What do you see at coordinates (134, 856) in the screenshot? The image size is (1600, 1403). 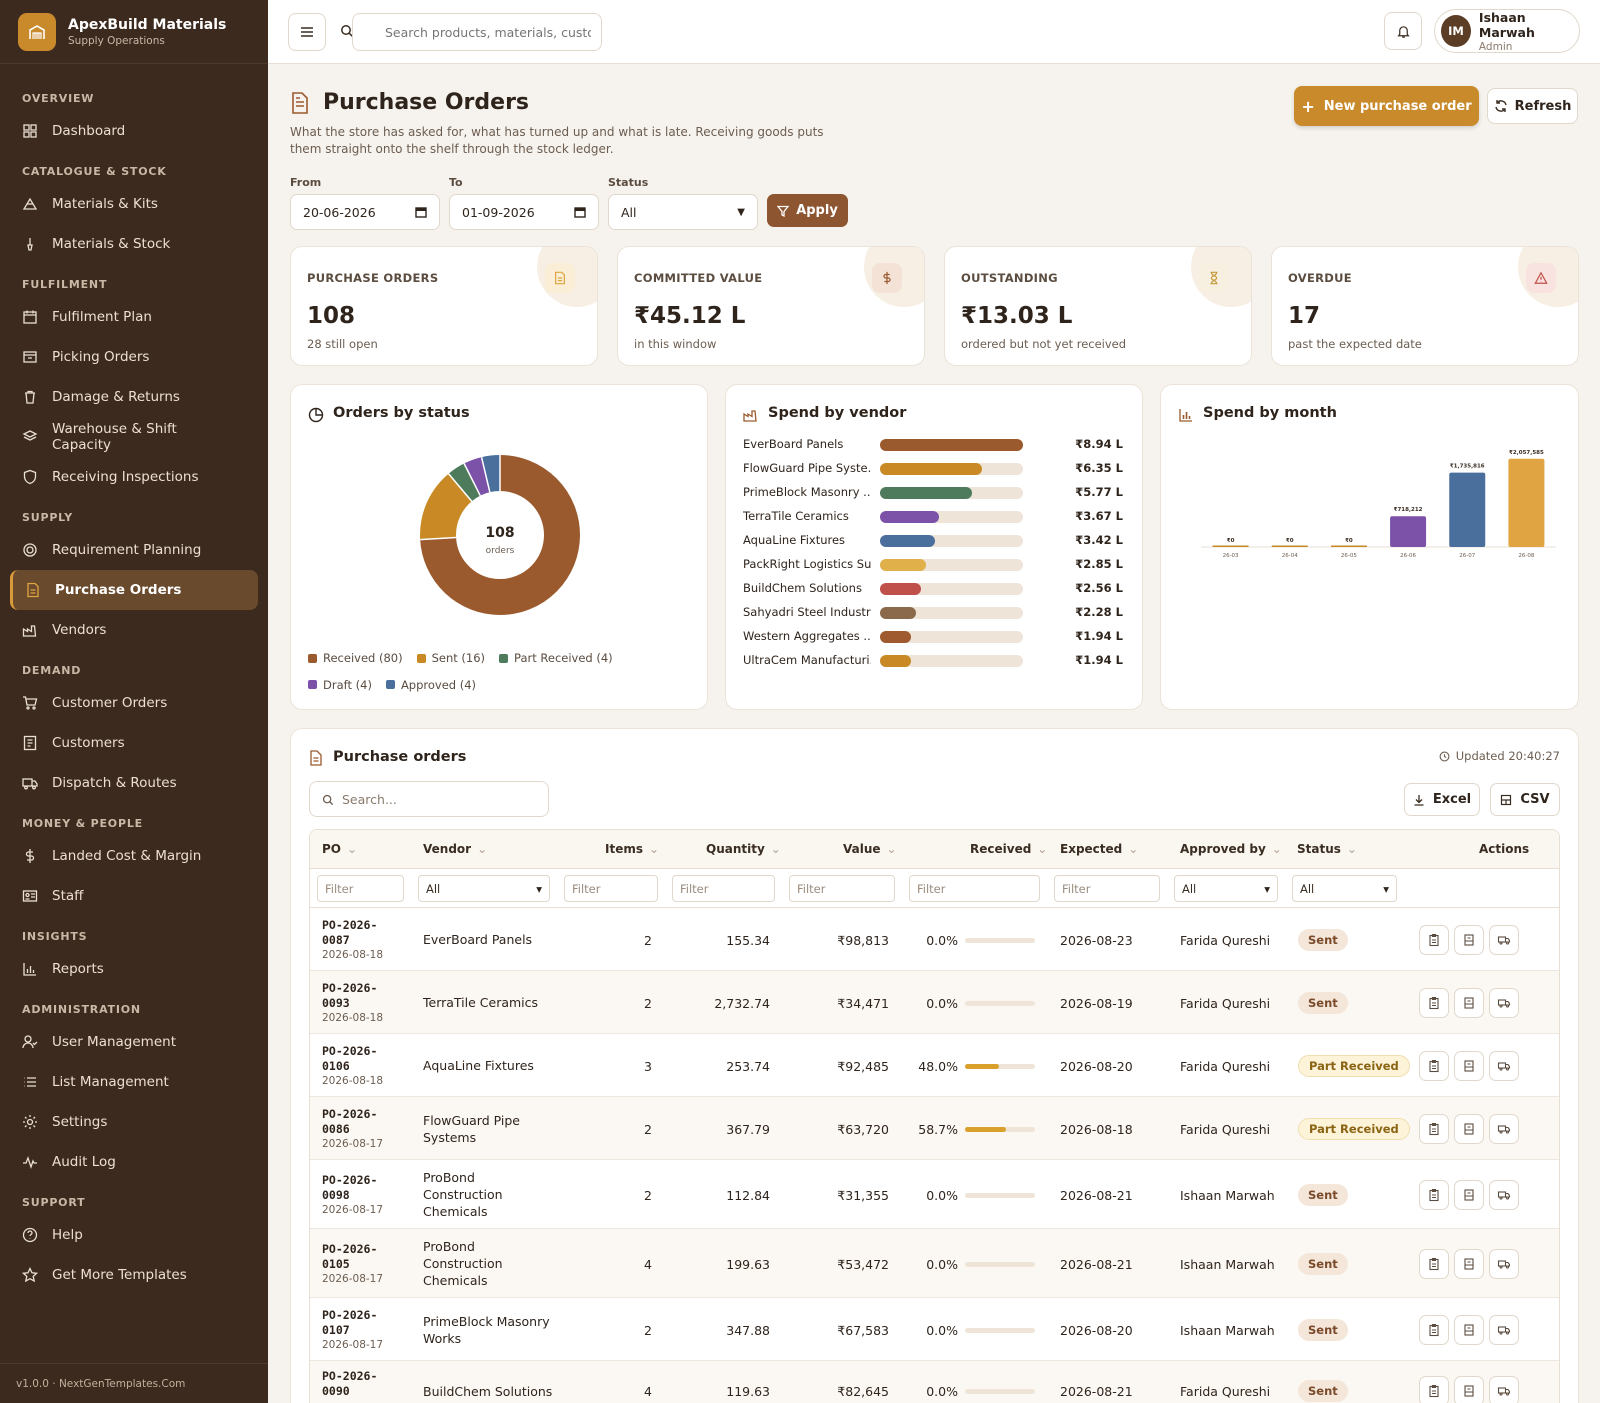 I see `sidebar-item-landed-cost-margin: Landed Cost & Margin` at bounding box center [134, 856].